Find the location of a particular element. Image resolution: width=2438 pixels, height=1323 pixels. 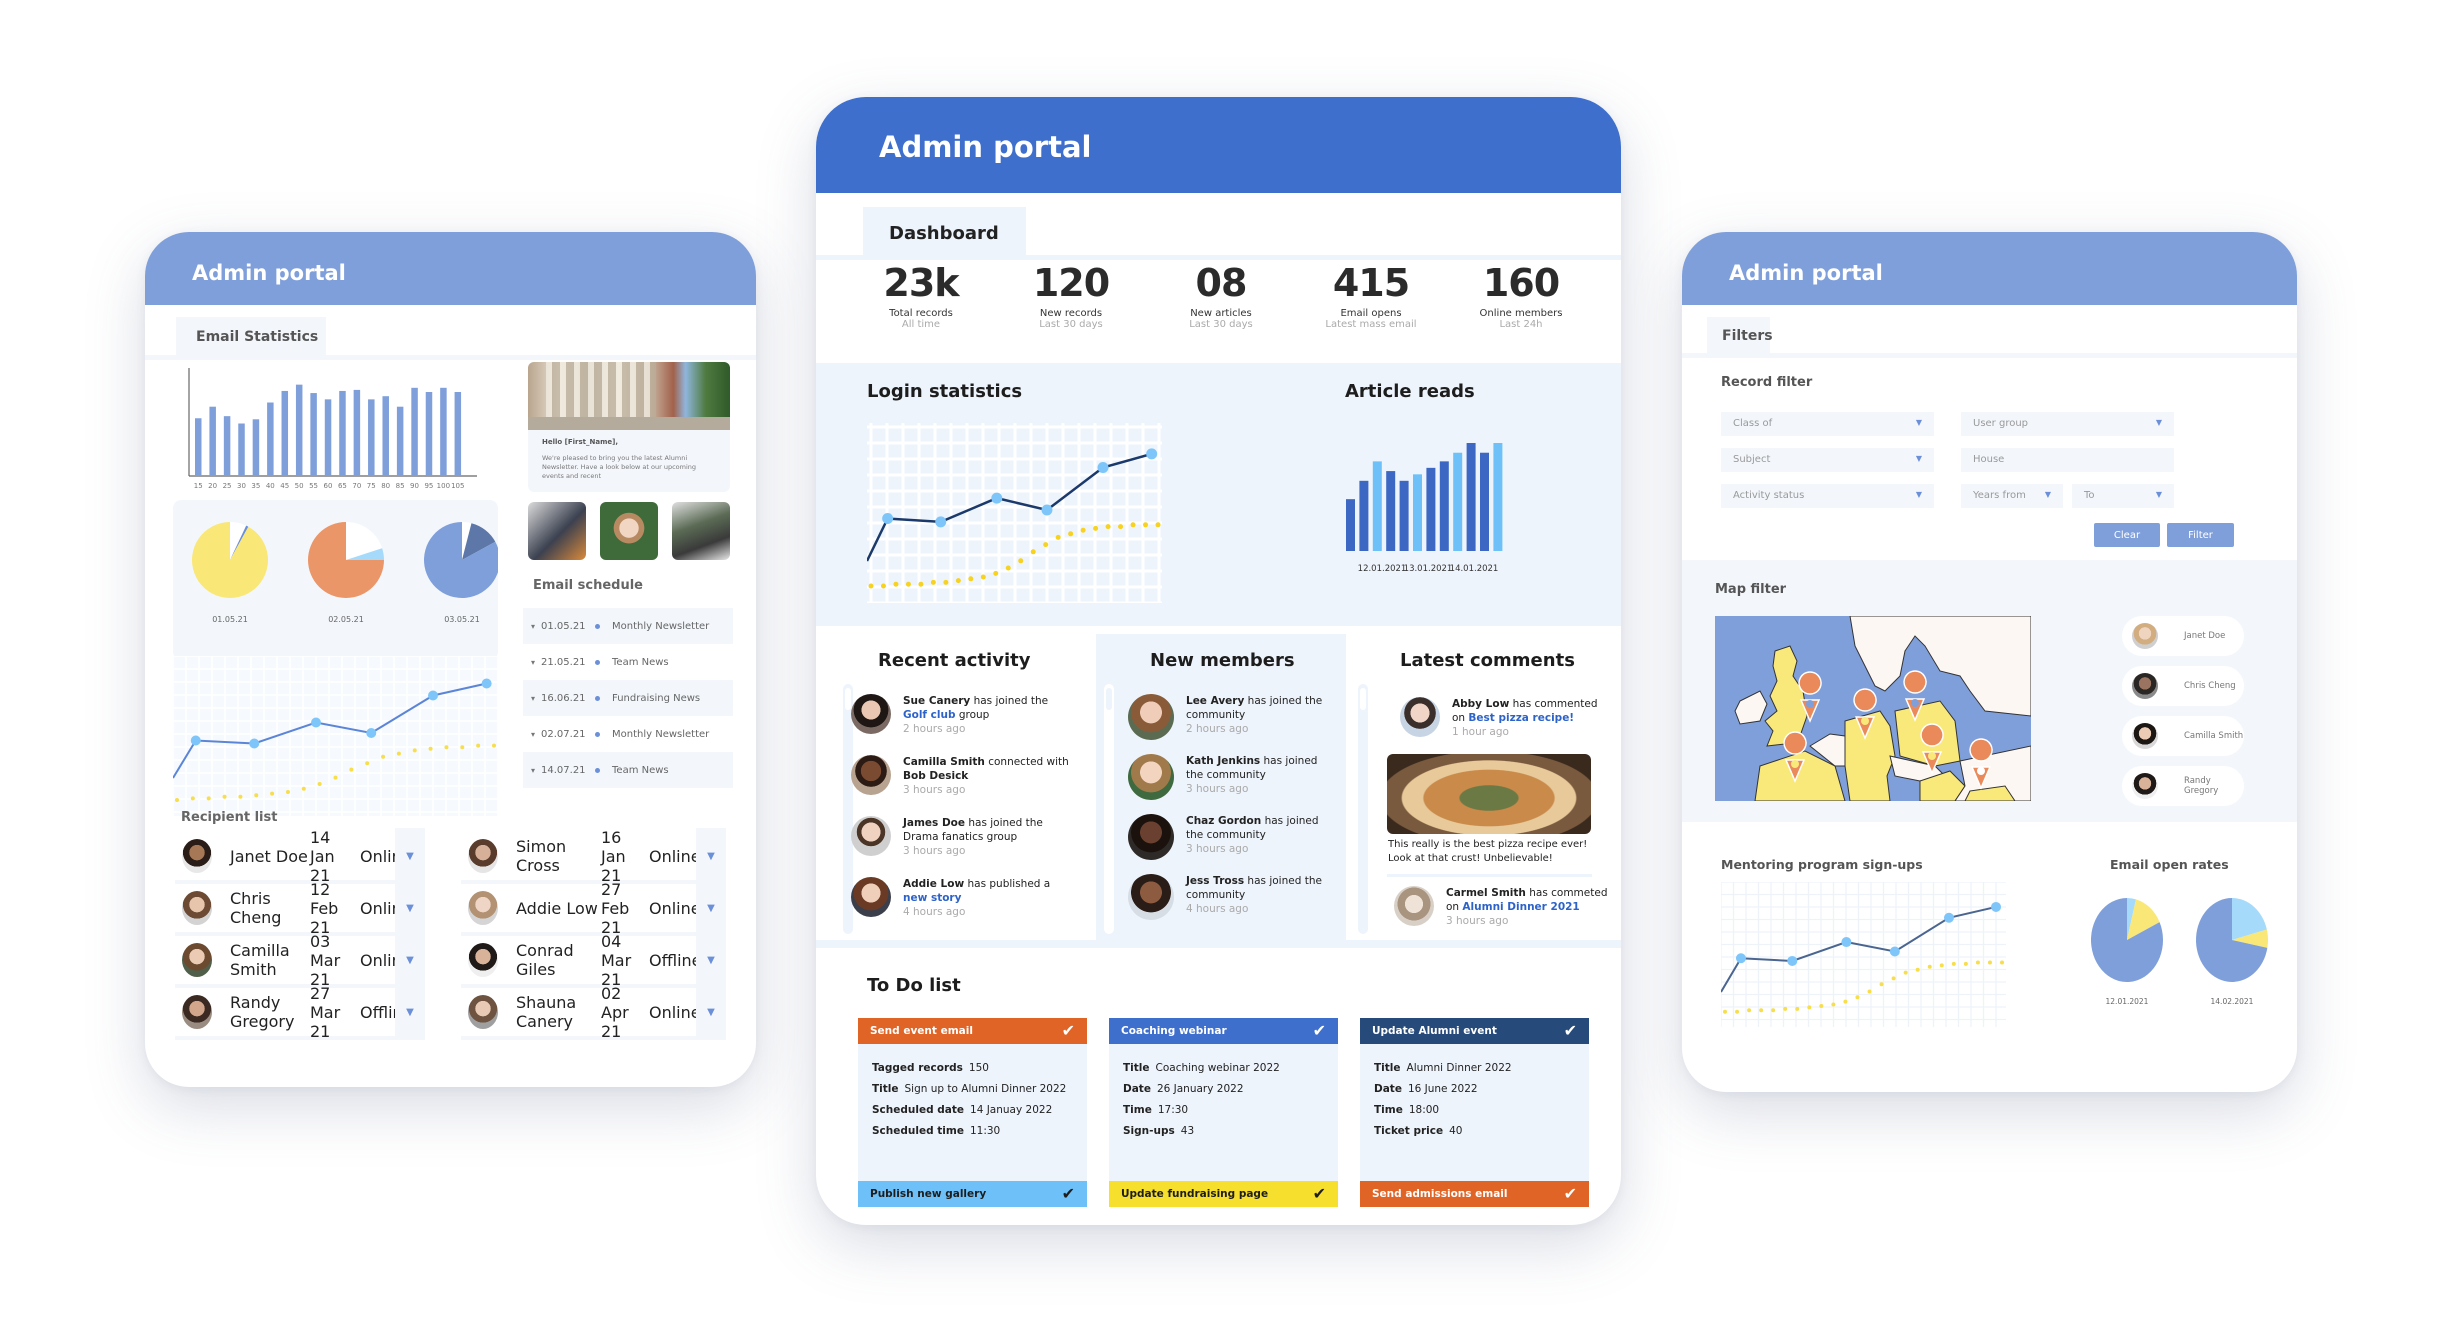

clear-button: Clear is located at coordinates (2127, 535).